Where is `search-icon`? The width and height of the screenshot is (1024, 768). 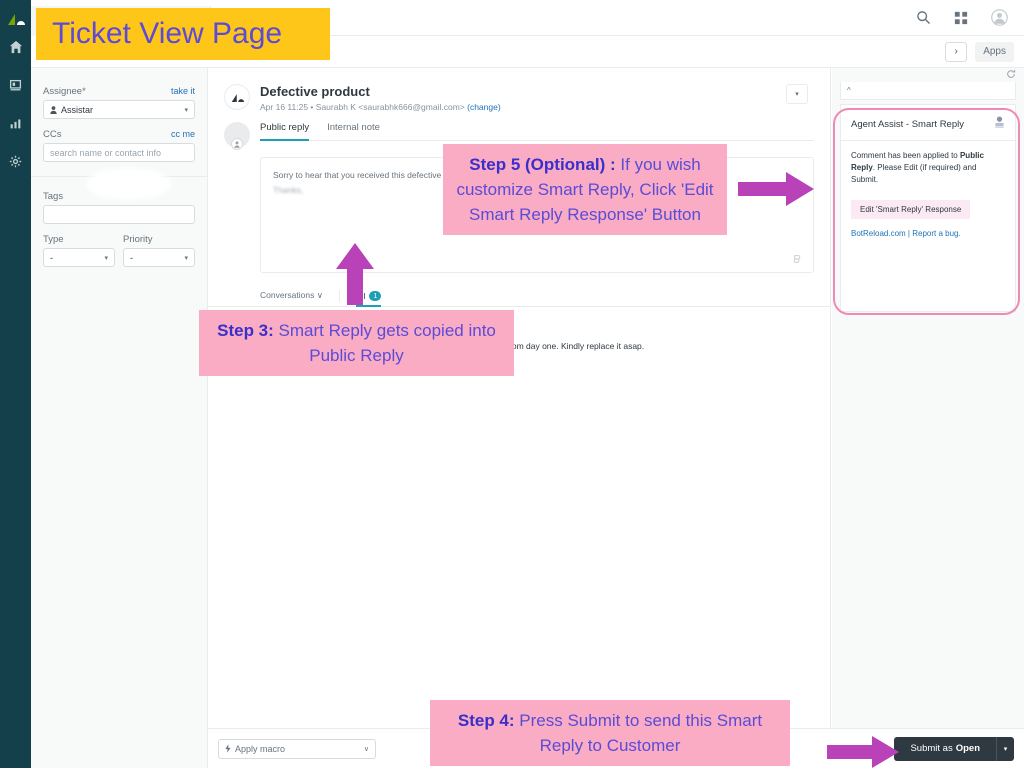
search-icon is located at coordinates (923, 18).